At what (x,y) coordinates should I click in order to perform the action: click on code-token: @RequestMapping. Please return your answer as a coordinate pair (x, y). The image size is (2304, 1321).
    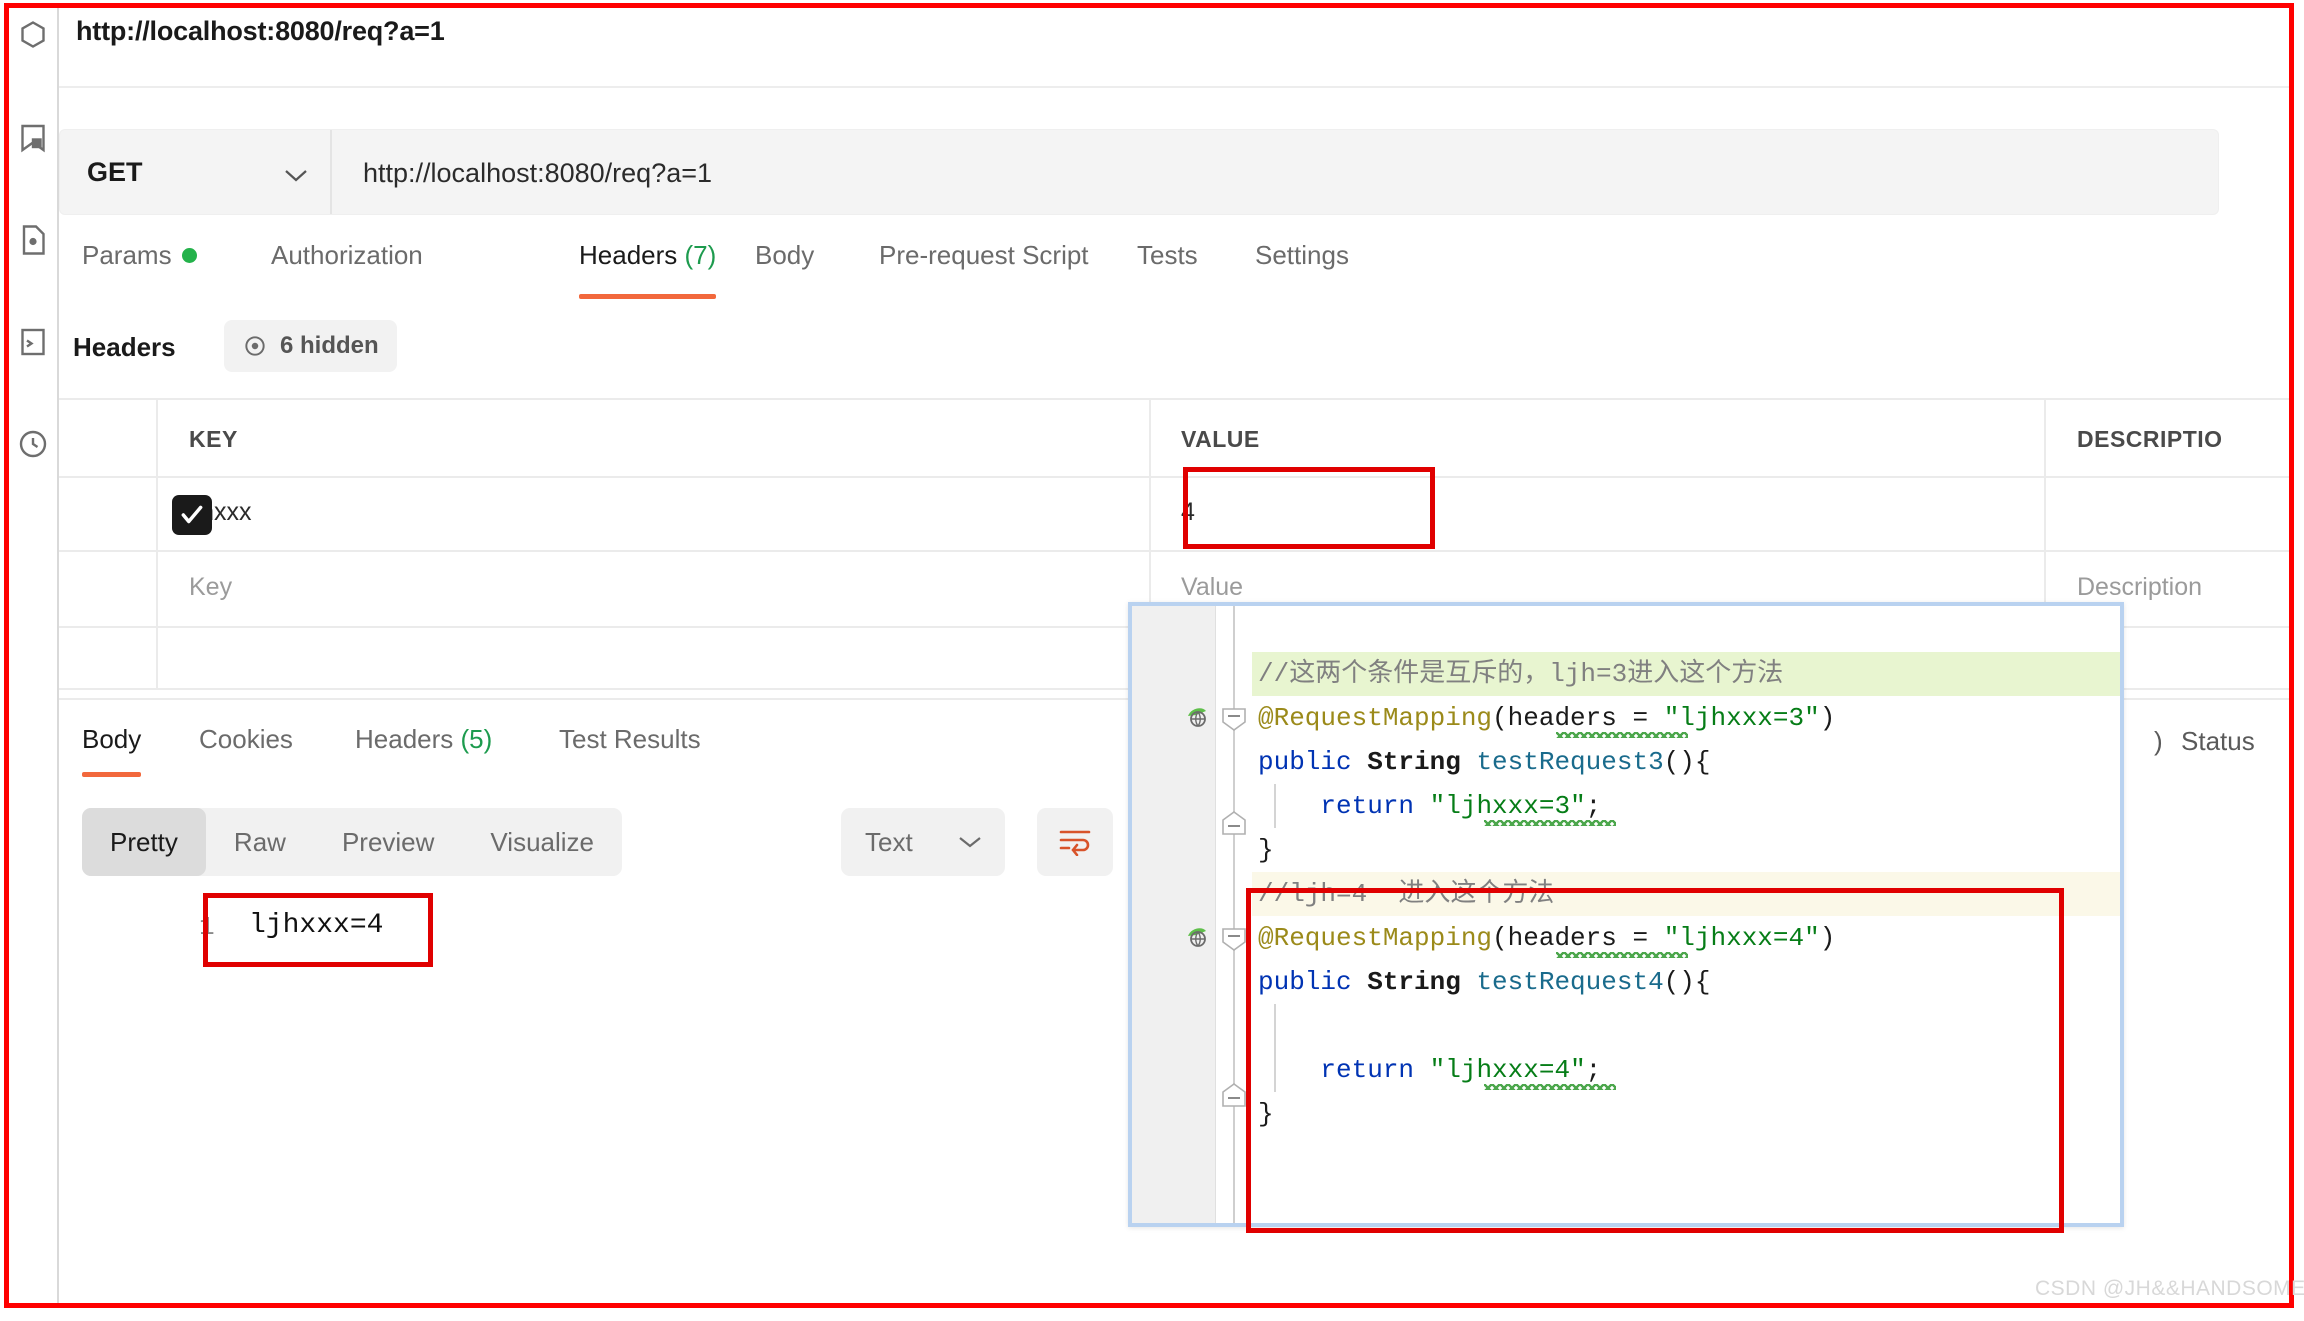
    Looking at the image, I should click on (1375, 938).